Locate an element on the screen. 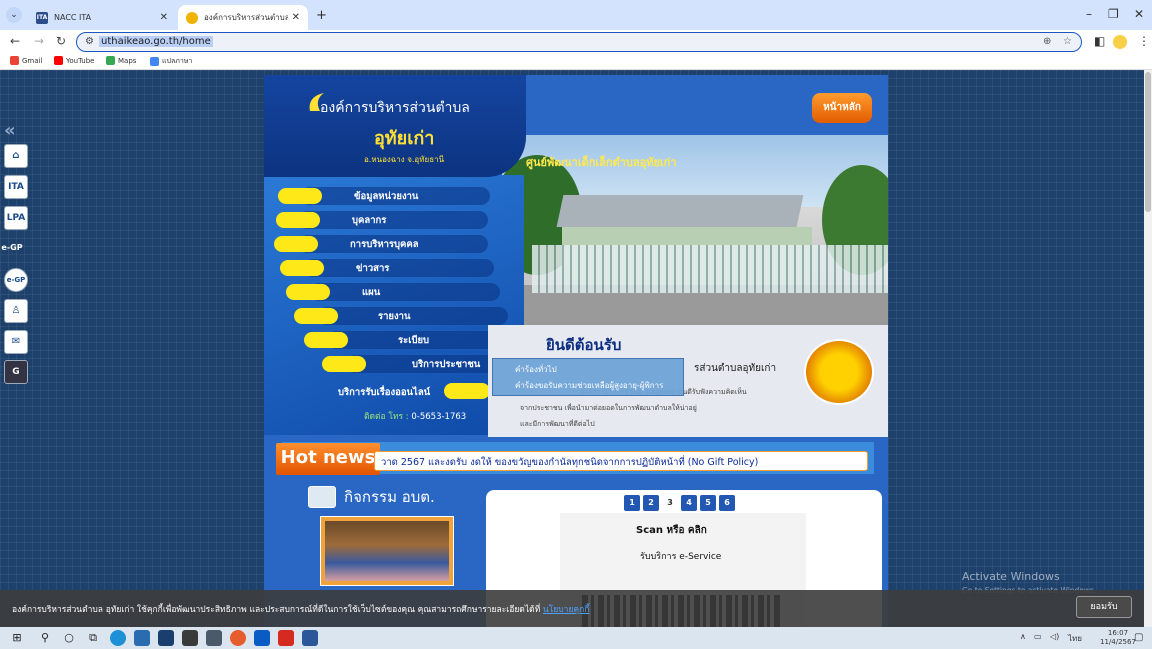 Image resolution: width=1152 pixels, height=649 pixels. online-service-pill is located at coordinates (467, 391).